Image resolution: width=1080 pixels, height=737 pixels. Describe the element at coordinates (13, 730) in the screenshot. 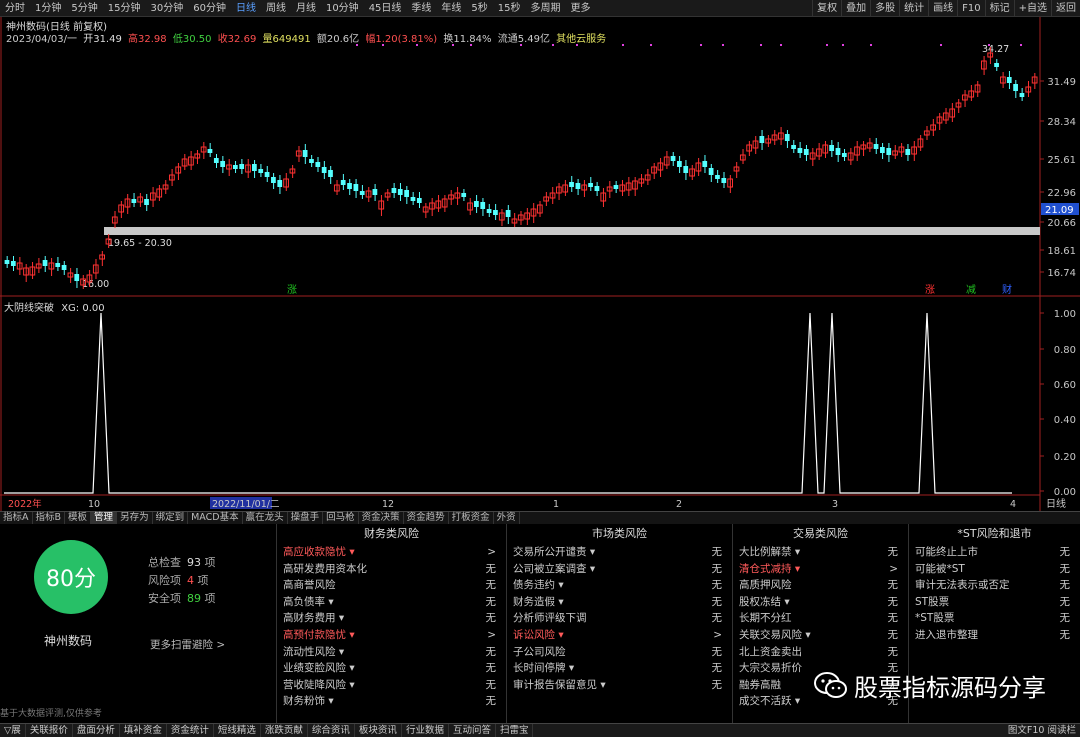

I see `status-tab: ▽展` at that location.